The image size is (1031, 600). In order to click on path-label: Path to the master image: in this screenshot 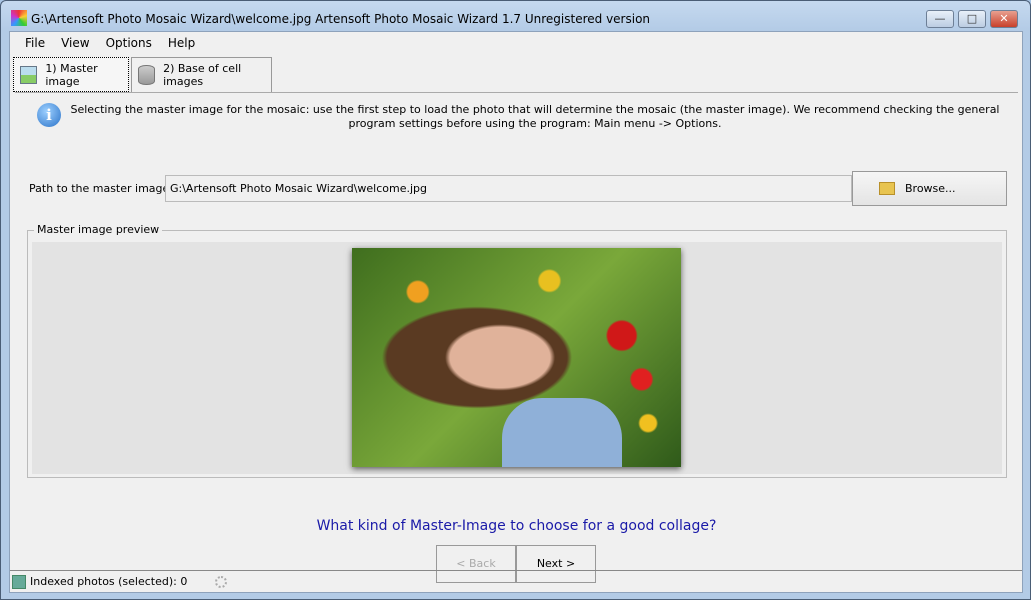, I will do `click(101, 188)`.